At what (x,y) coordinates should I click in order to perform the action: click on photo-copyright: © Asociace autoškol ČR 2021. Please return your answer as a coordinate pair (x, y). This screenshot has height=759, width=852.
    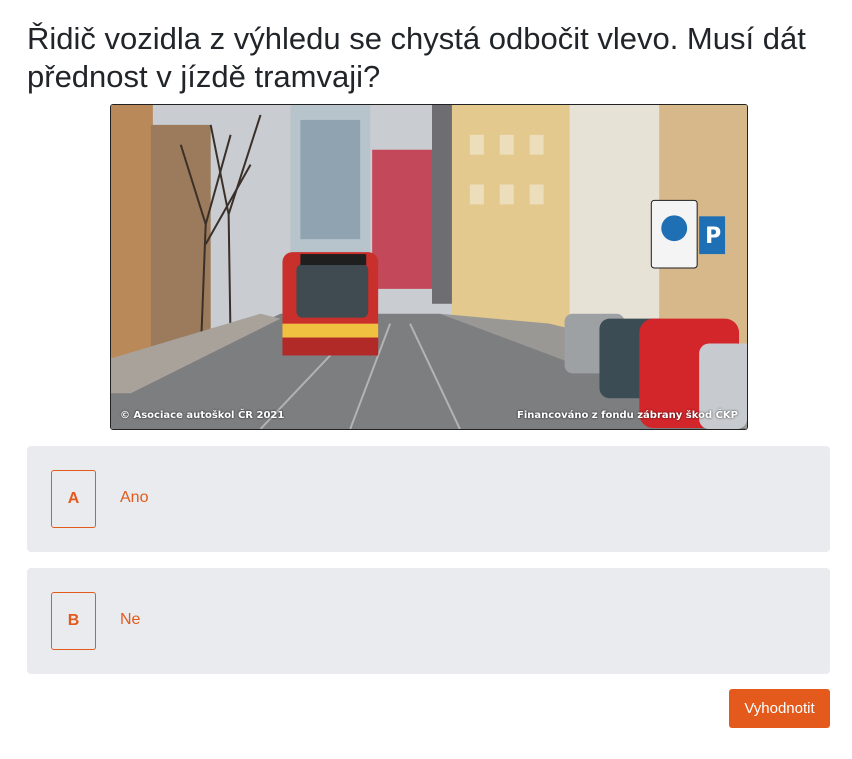
    Looking at the image, I should click on (202, 415).